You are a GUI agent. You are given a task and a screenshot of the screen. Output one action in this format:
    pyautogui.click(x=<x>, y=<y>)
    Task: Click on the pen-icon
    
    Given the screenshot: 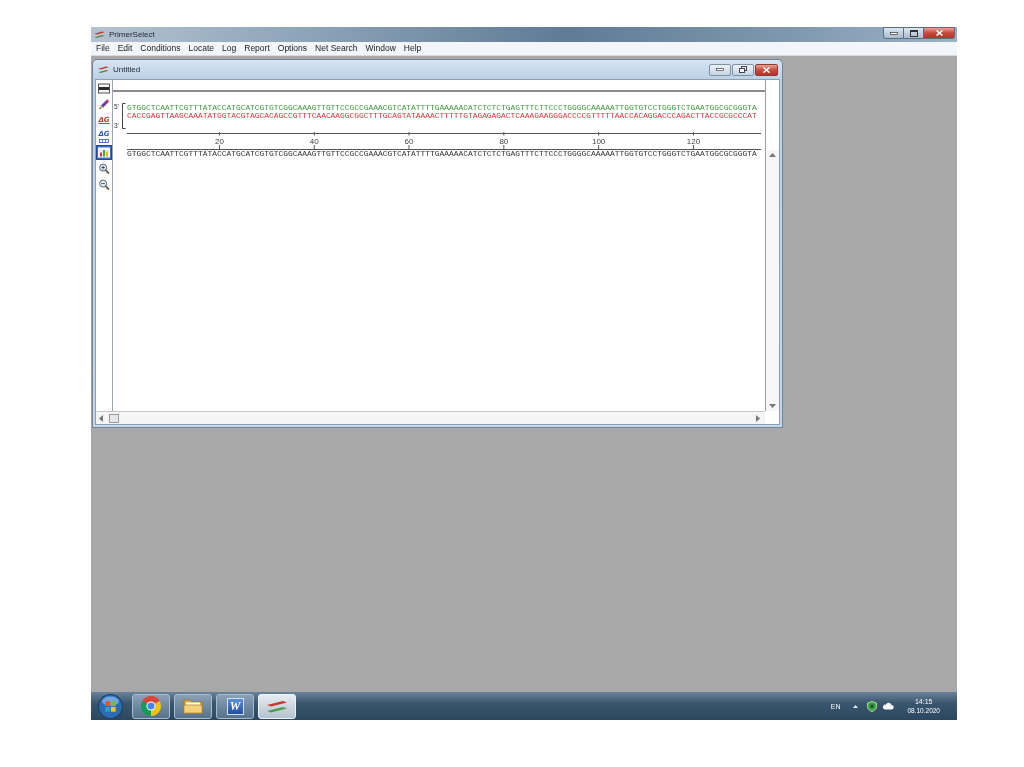 What is the action you would take?
    pyautogui.click(x=104, y=104)
    